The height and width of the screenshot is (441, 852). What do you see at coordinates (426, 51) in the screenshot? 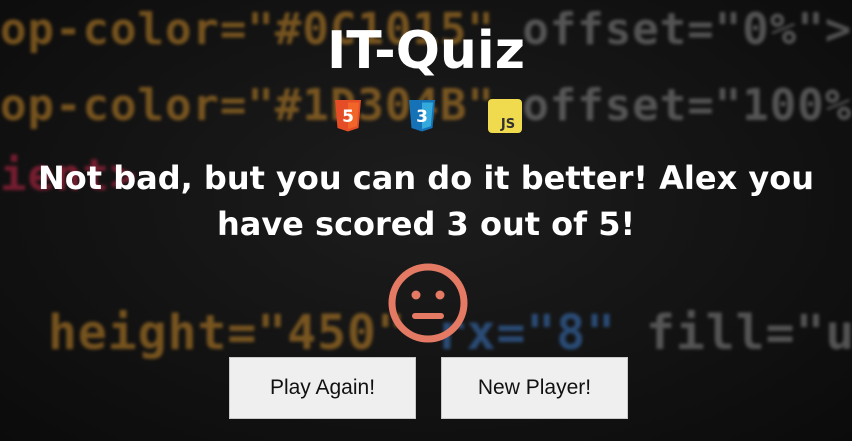
I see `page-title: IT-Quiz` at bounding box center [426, 51].